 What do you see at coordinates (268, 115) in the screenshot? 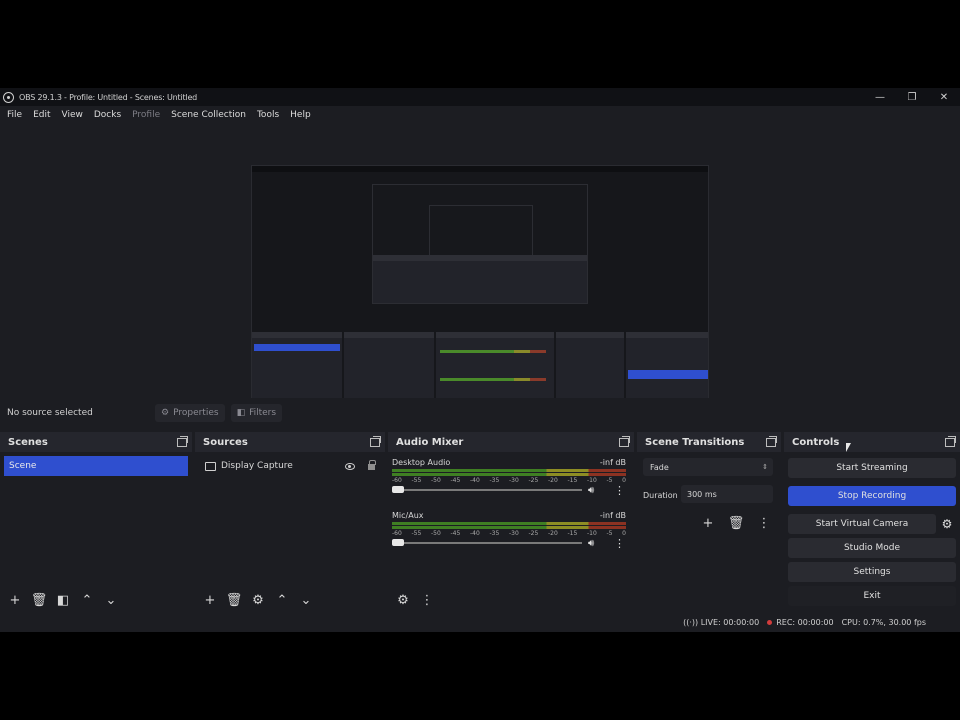
I see `menu-tools: Tools` at bounding box center [268, 115].